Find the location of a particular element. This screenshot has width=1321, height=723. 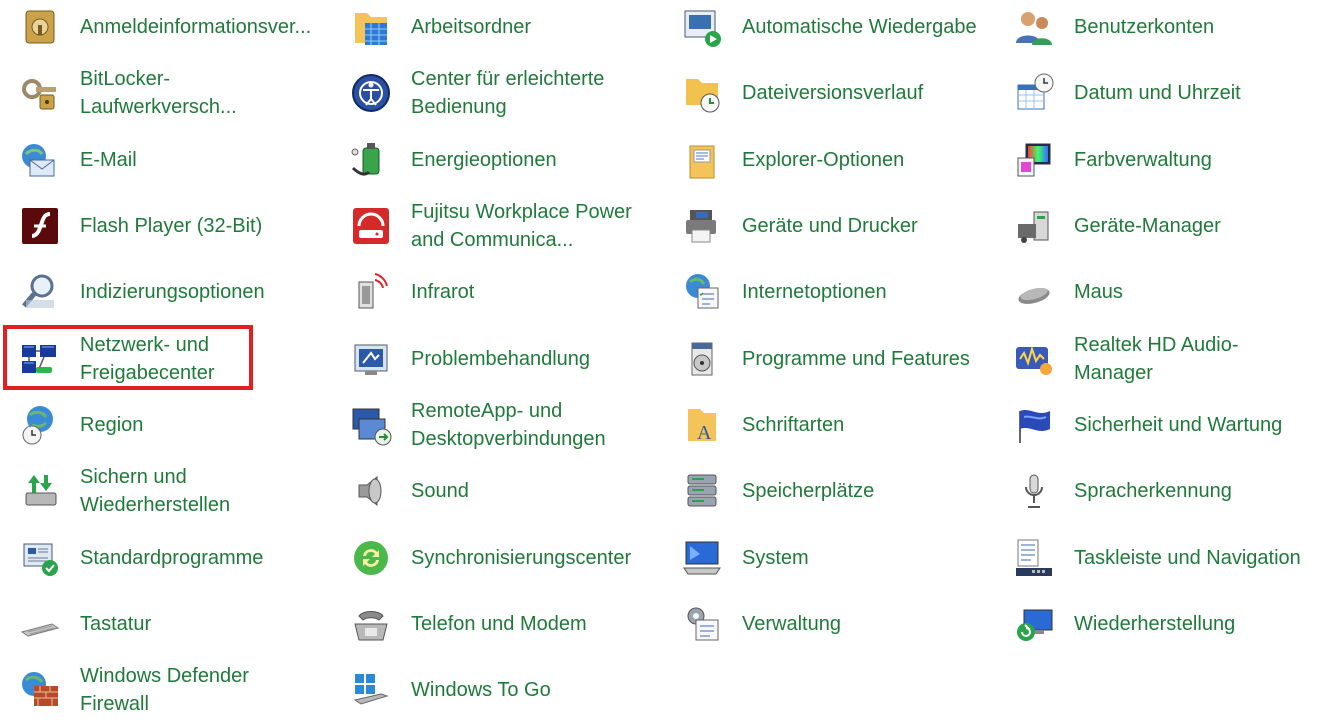

fonts-icon: A is located at coordinates (702, 425).